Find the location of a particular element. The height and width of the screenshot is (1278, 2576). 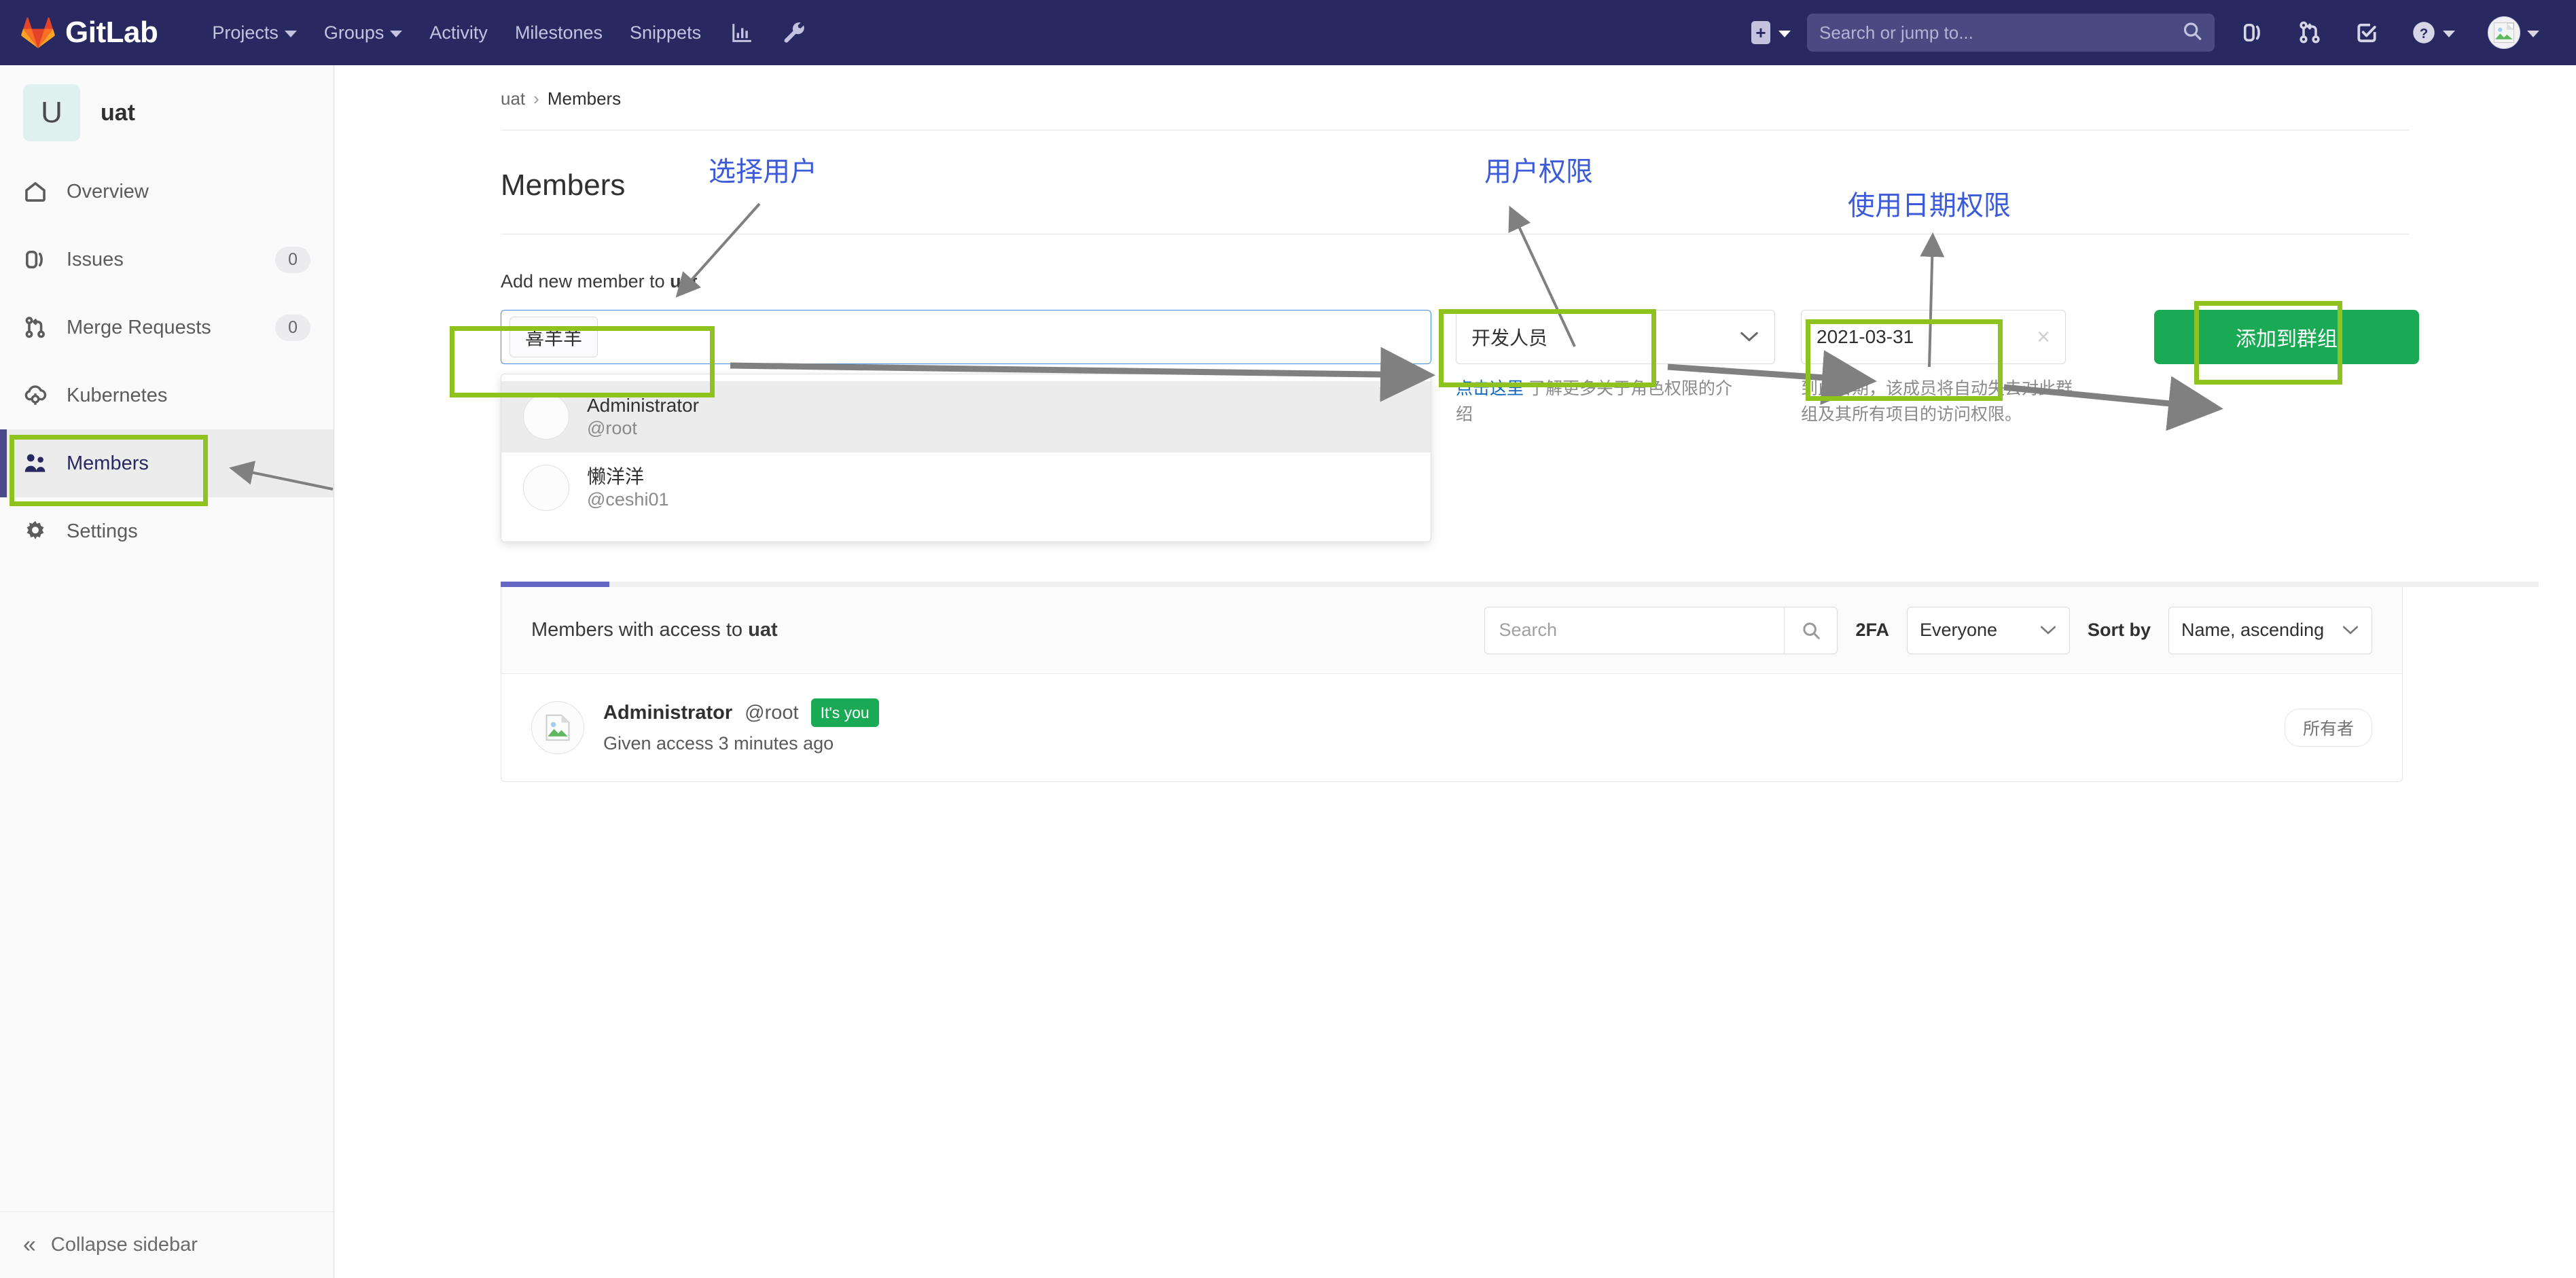

double-chevron-left-icon: « is located at coordinates (30, 1245).